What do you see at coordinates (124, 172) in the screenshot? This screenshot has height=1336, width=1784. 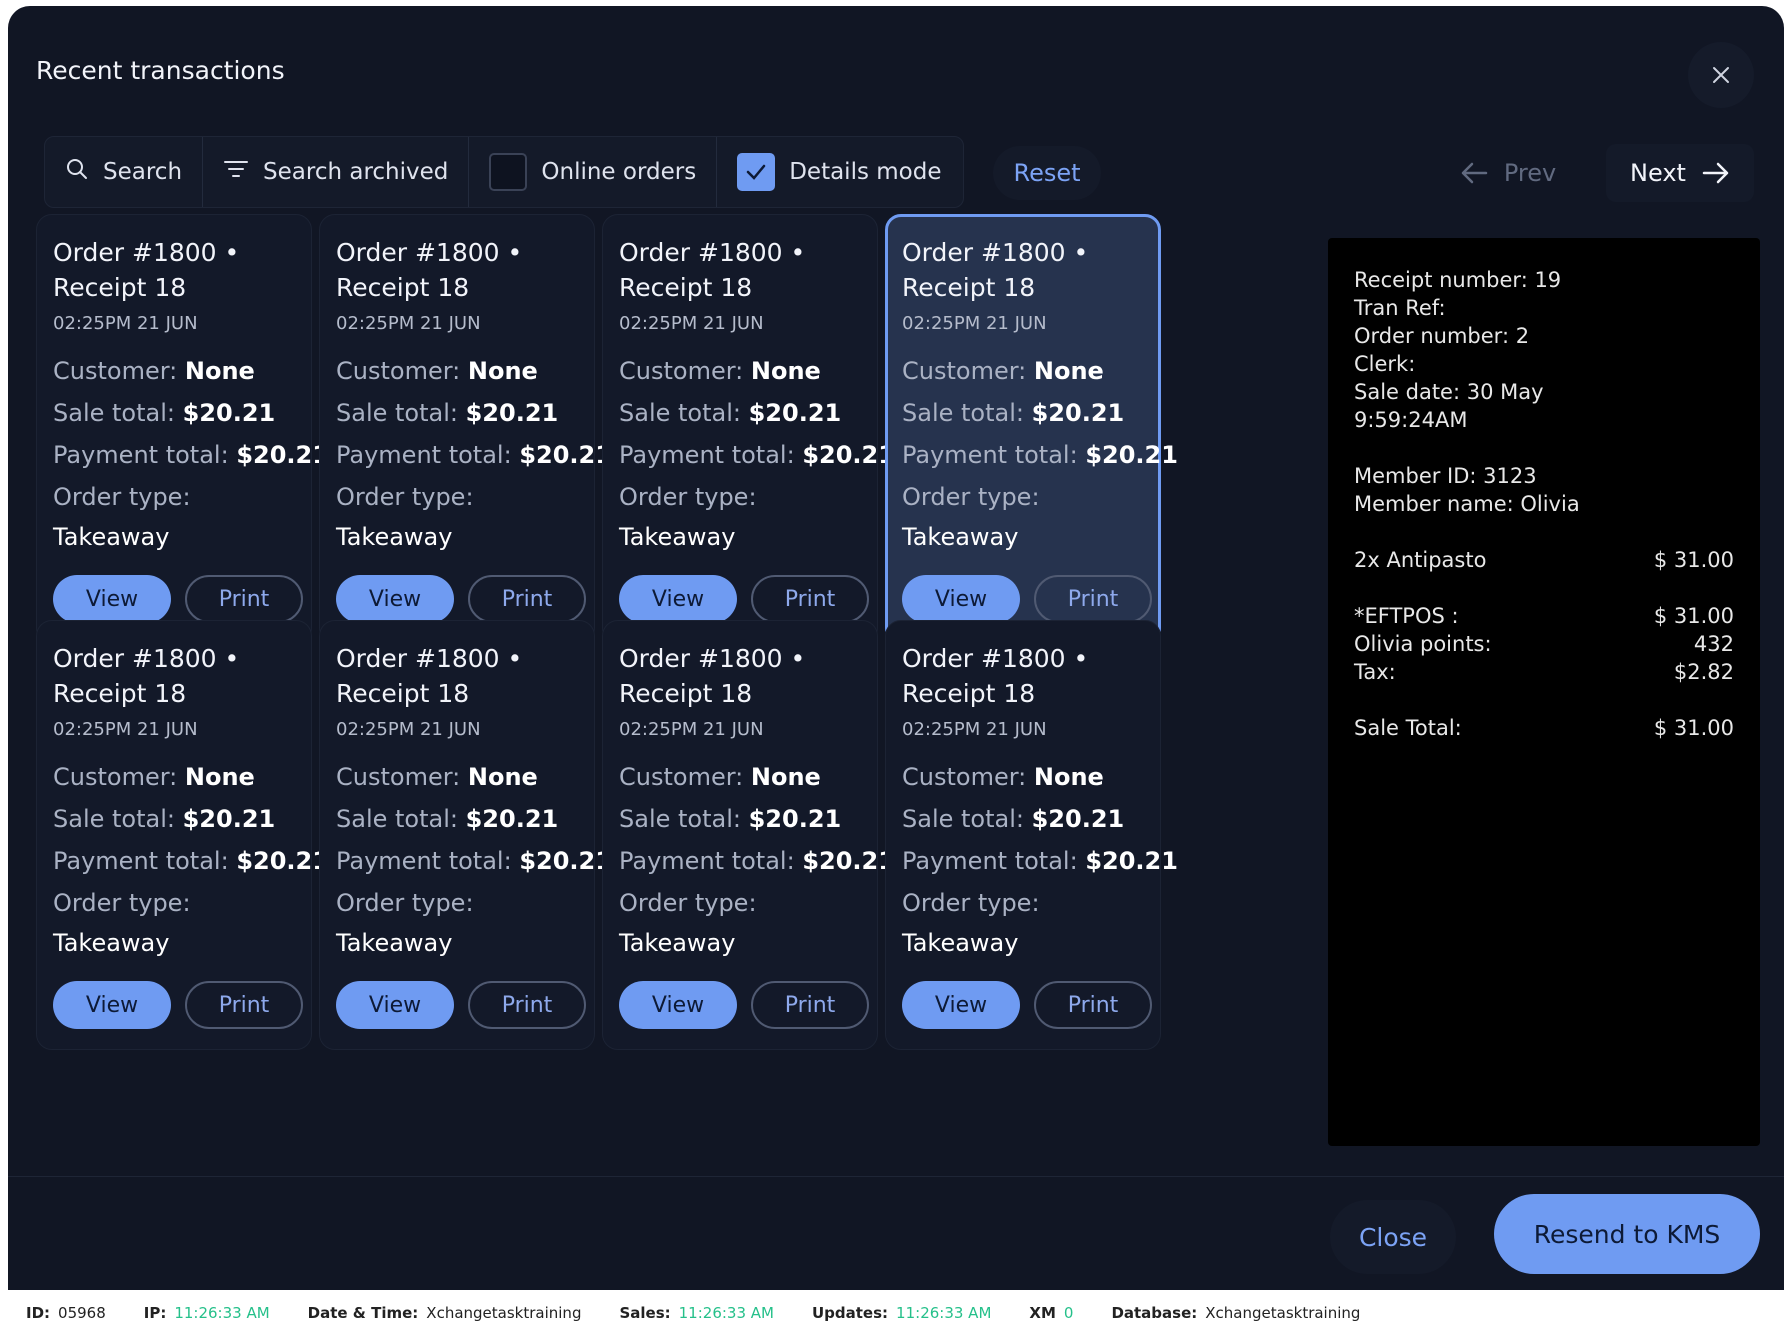 I see `search-button: Search` at bounding box center [124, 172].